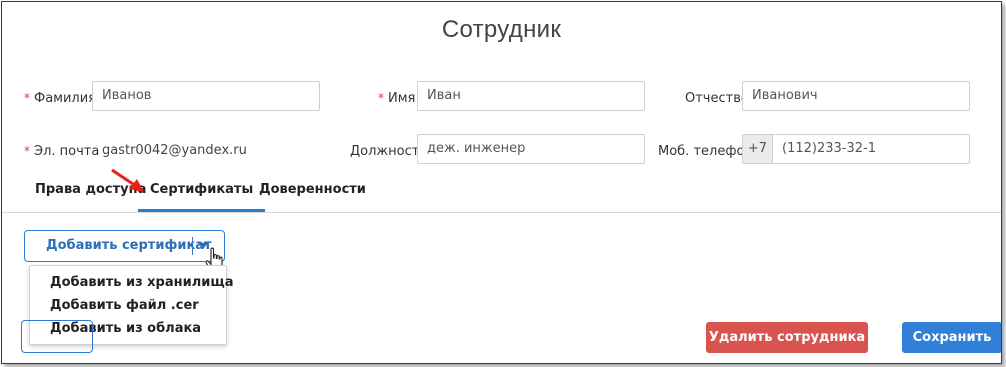 This screenshot has height=367, width=1006. Describe the element at coordinates (531, 96) in the screenshot. I see `first-name-input: Иван` at that location.